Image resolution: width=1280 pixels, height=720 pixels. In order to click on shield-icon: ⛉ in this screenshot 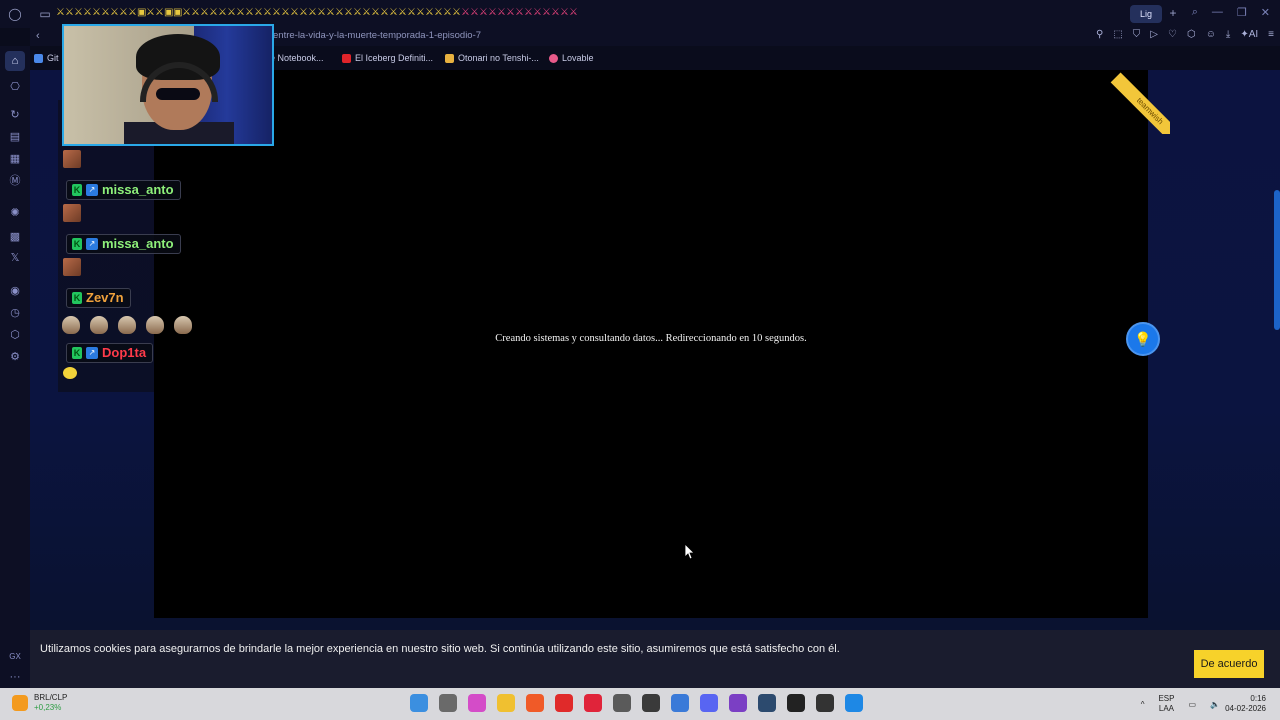, I will do `click(1137, 34)`.